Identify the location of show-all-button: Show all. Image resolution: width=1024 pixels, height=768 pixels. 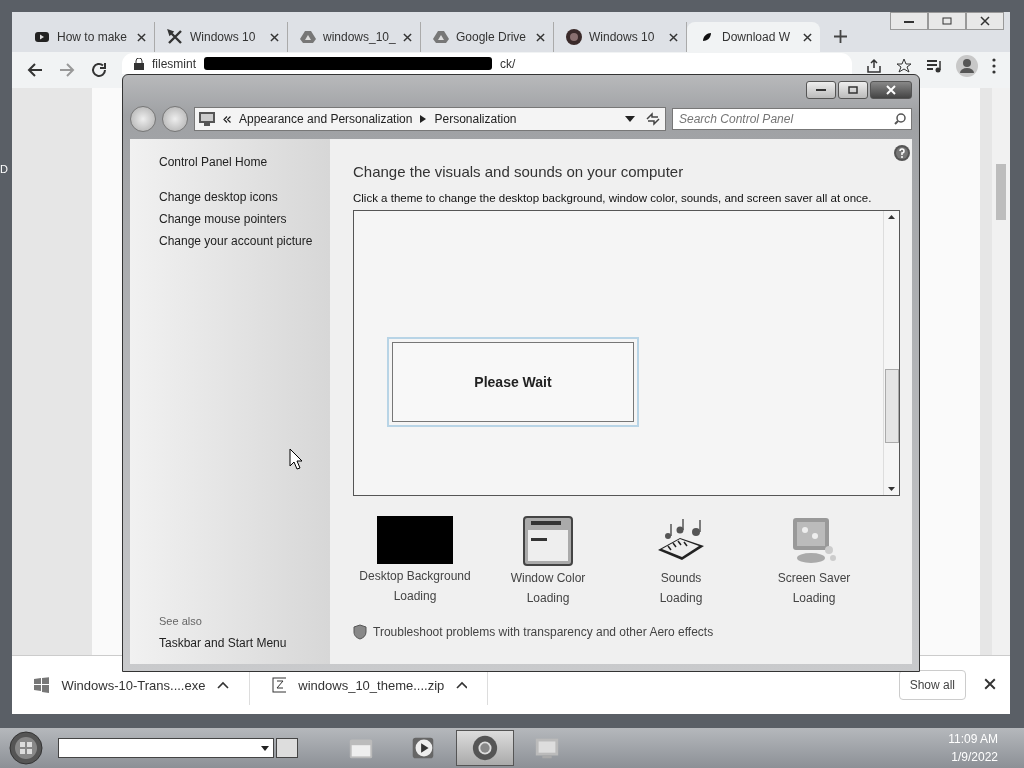
(932, 685).